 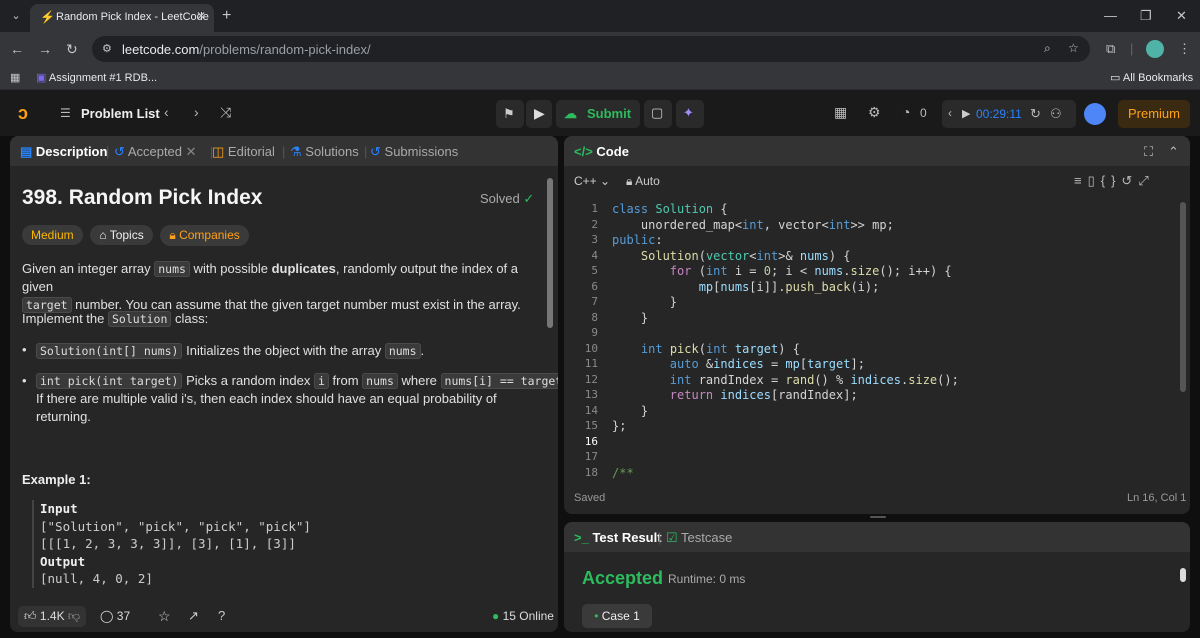 I want to click on layout-icon: ▦, so click(x=840, y=112).